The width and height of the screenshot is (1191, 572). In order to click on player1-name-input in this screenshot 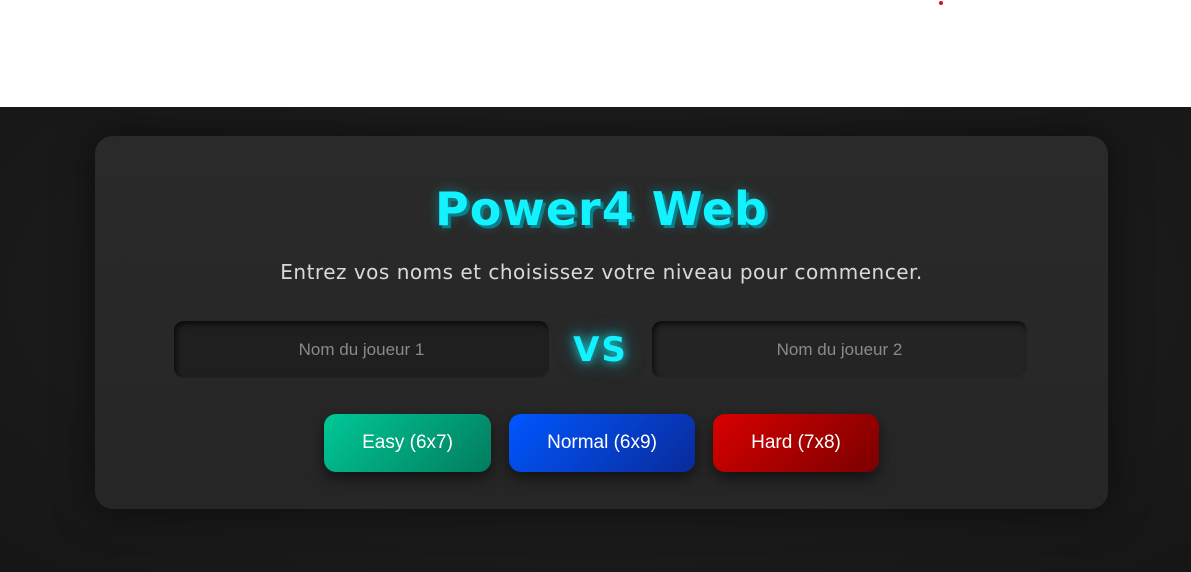, I will do `click(361, 349)`.